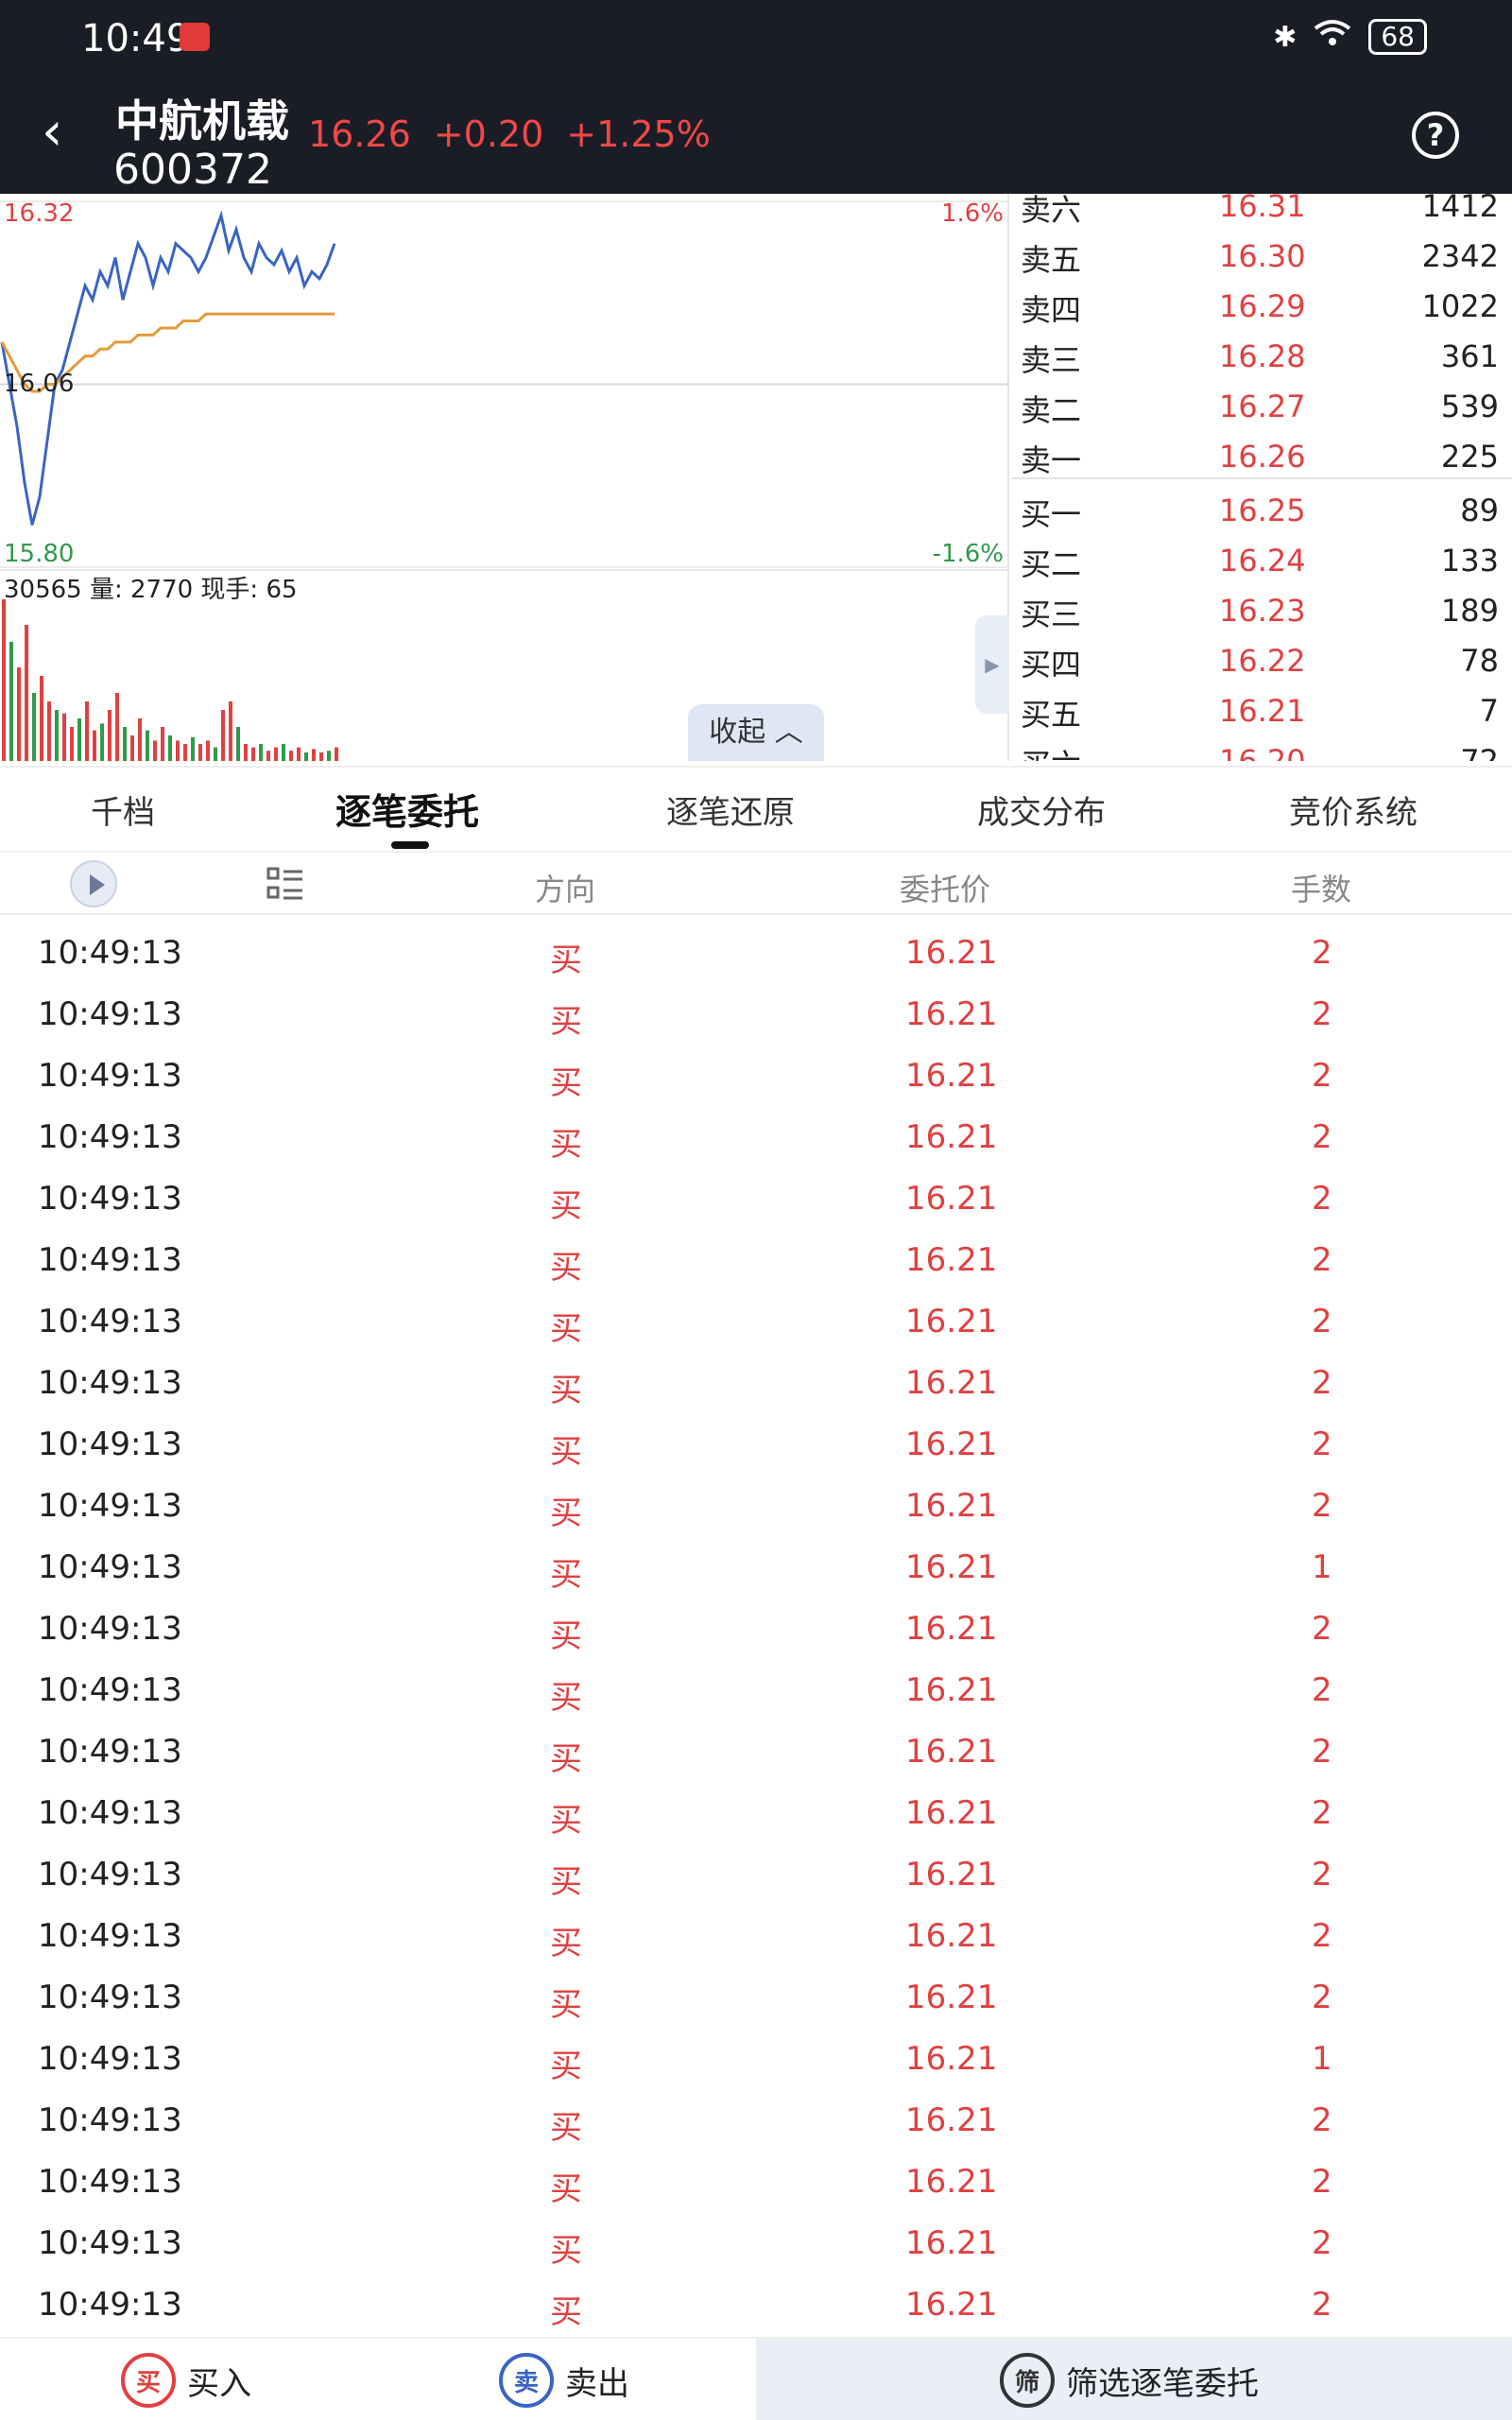 This screenshot has width=1512, height=2420. I want to click on back-chevron-icon: ‹, so click(52, 132).